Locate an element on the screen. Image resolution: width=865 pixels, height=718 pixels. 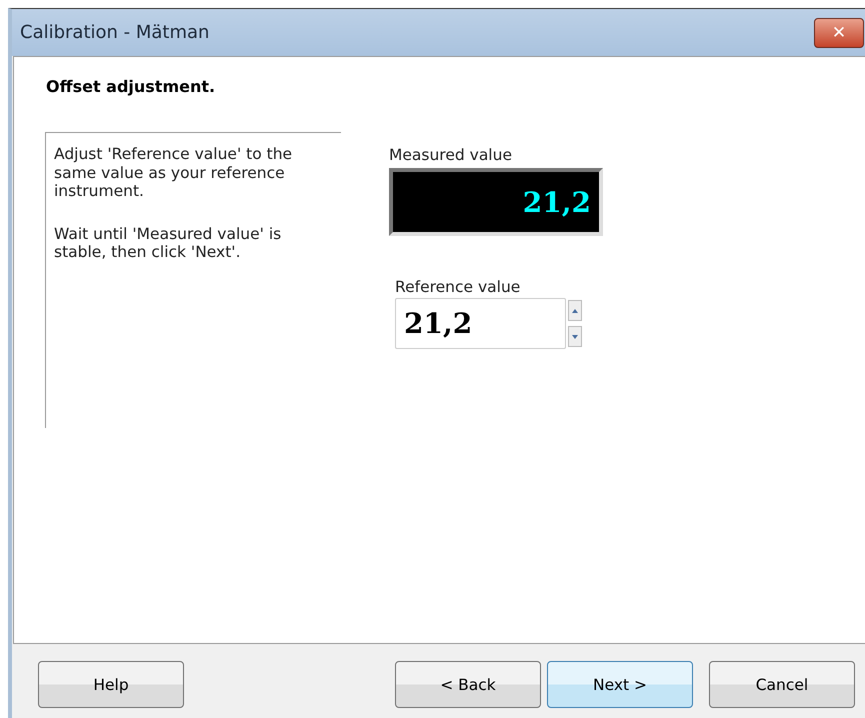
step-heading: Offset adjustment. is located at coordinates (131, 86).